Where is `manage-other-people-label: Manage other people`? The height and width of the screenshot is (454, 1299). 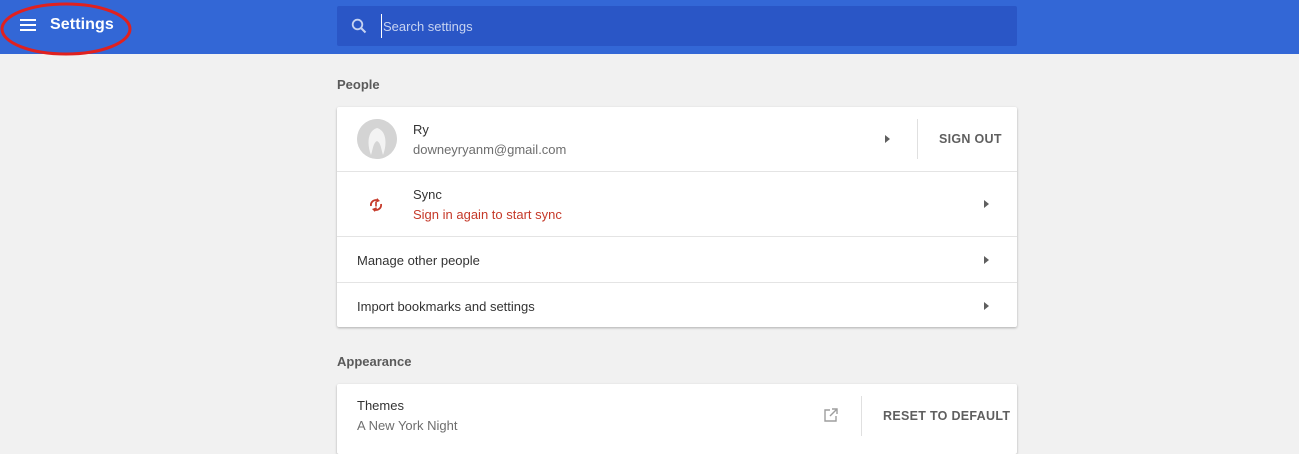
manage-other-people-label: Manage other people is located at coordinates (418, 260).